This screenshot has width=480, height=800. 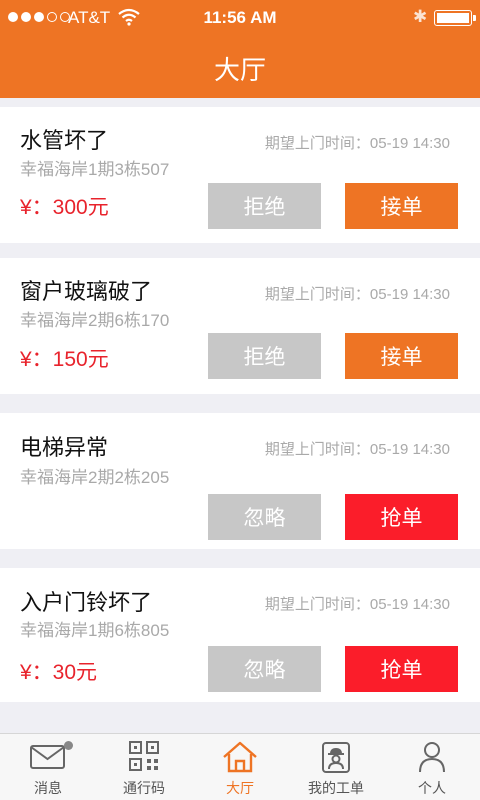 I want to click on order-title: 水管坏了, so click(x=64, y=140).